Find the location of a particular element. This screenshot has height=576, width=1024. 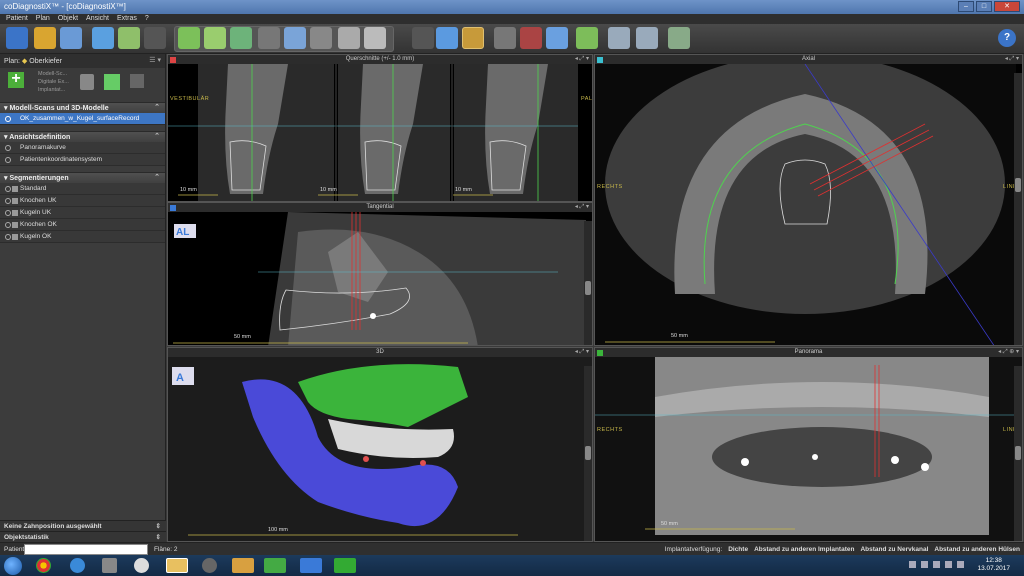

maximize-button: □ is located at coordinates (984, 6).